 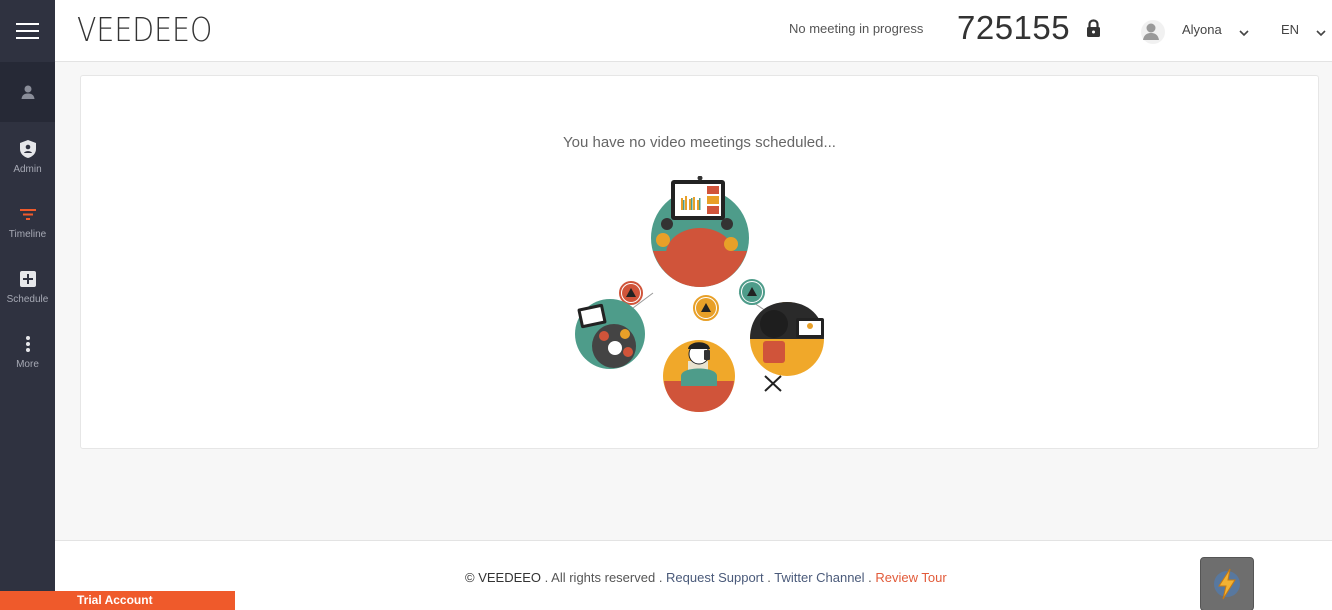 I want to click on language-selector: EN, so click(x=1290, y=29).